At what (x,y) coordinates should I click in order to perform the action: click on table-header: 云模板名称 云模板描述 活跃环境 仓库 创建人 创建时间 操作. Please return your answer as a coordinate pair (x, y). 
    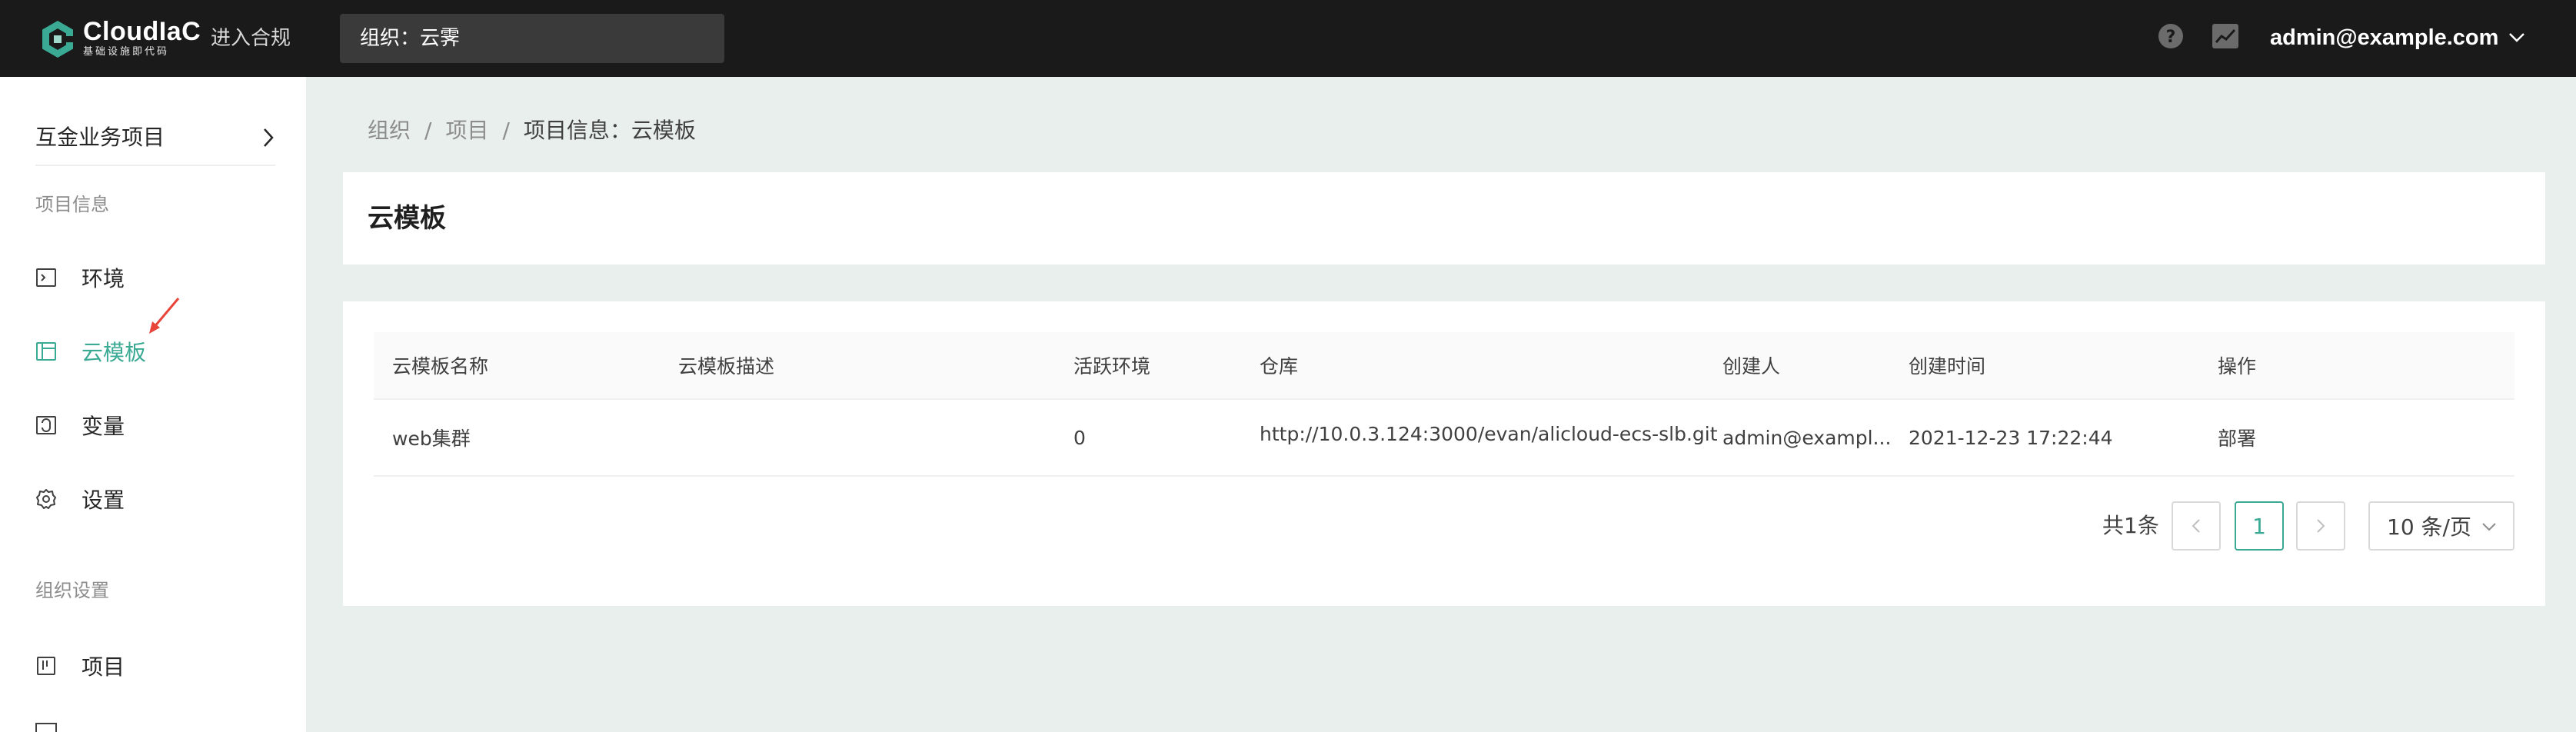
    Looking at the image, I should click on (1444, 366).